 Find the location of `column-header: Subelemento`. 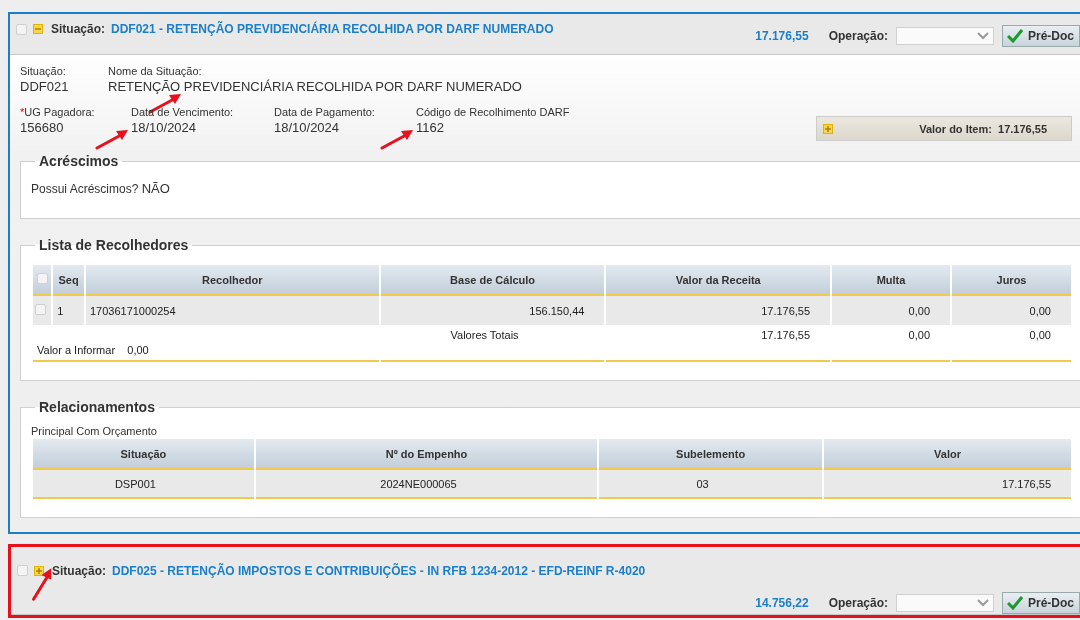

column-header: Subelemento is located at coordinates (710, 454).